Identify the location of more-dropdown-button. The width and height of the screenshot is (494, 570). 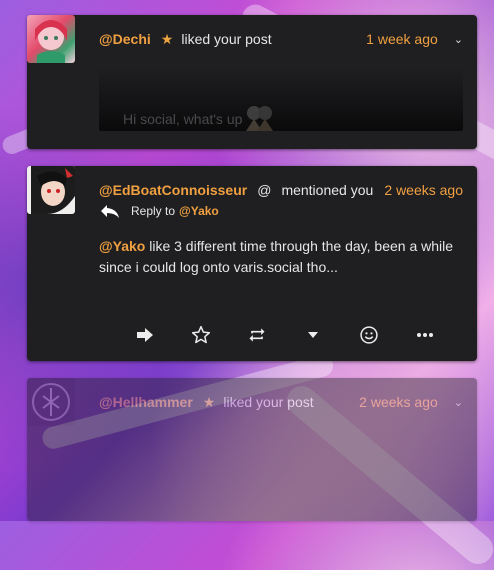
(313, 335).